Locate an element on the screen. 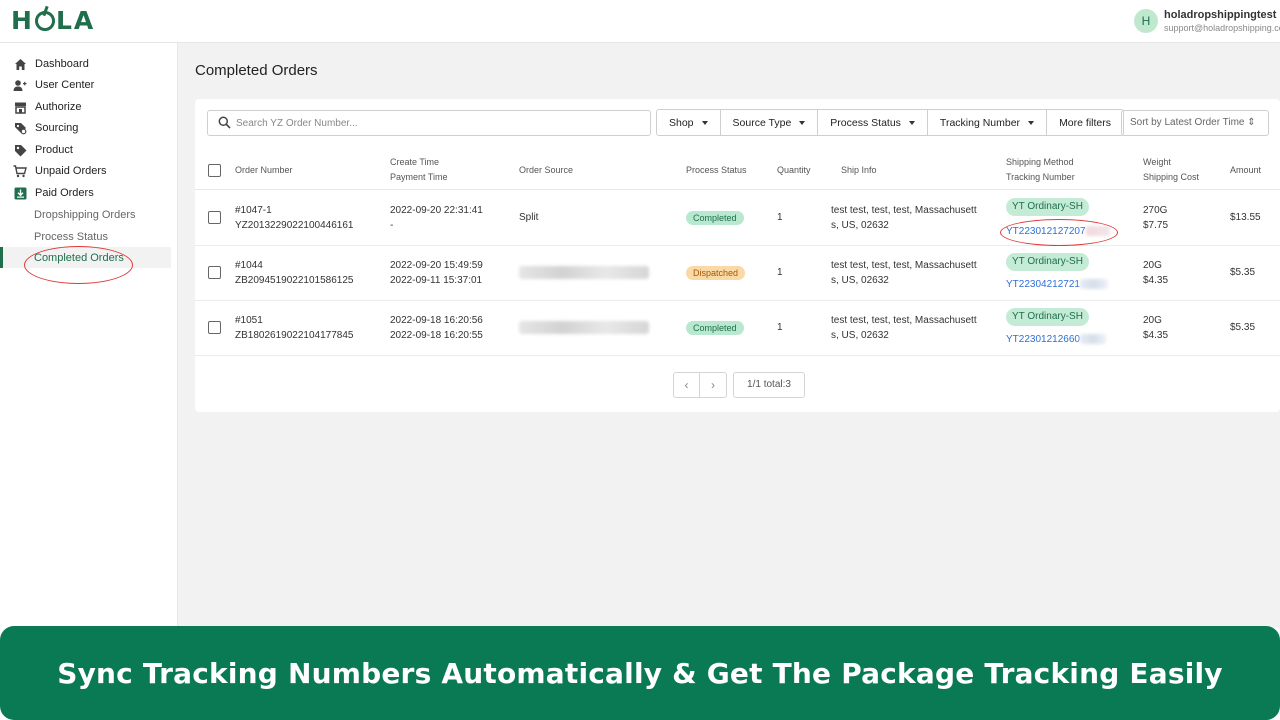 This screenshot has width=1280, height=720. sidebar-item-paid-orders: Paid Orders is located at coordinates (53, 193).